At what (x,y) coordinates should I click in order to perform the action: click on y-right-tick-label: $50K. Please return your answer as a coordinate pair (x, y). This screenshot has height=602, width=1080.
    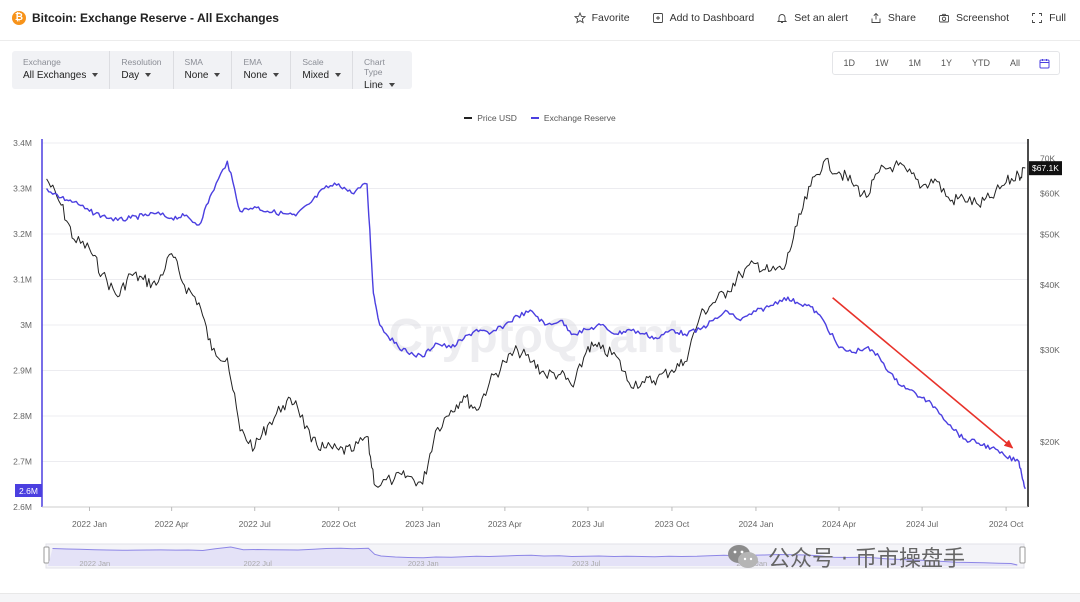
    Looking at the image, I should click on (1050, 235).